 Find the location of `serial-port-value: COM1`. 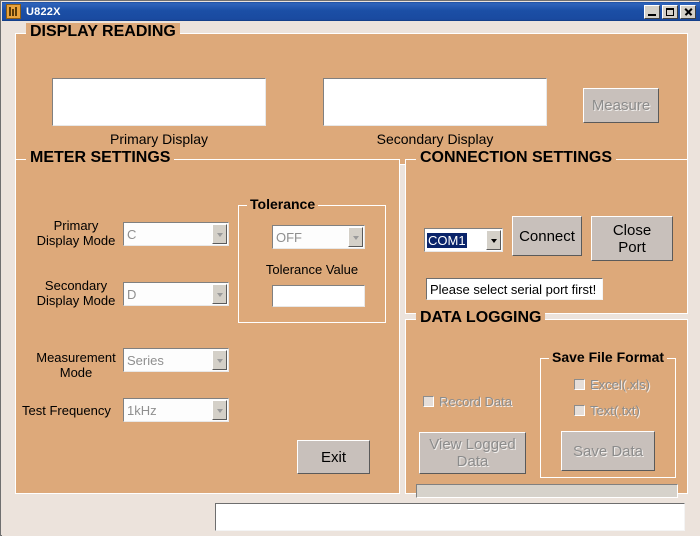

serial-port-value: COM1 is located at coordinates (447, 240).